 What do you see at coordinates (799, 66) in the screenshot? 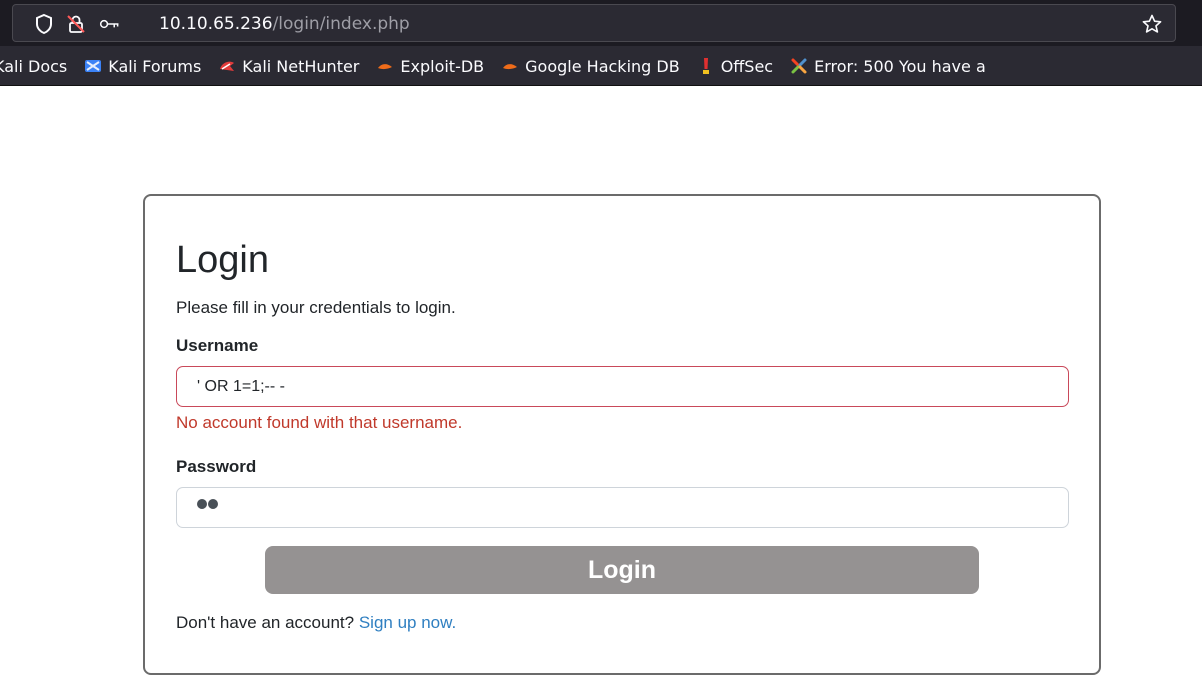
I see `joomla-icon` at bounding box center [799, 66].